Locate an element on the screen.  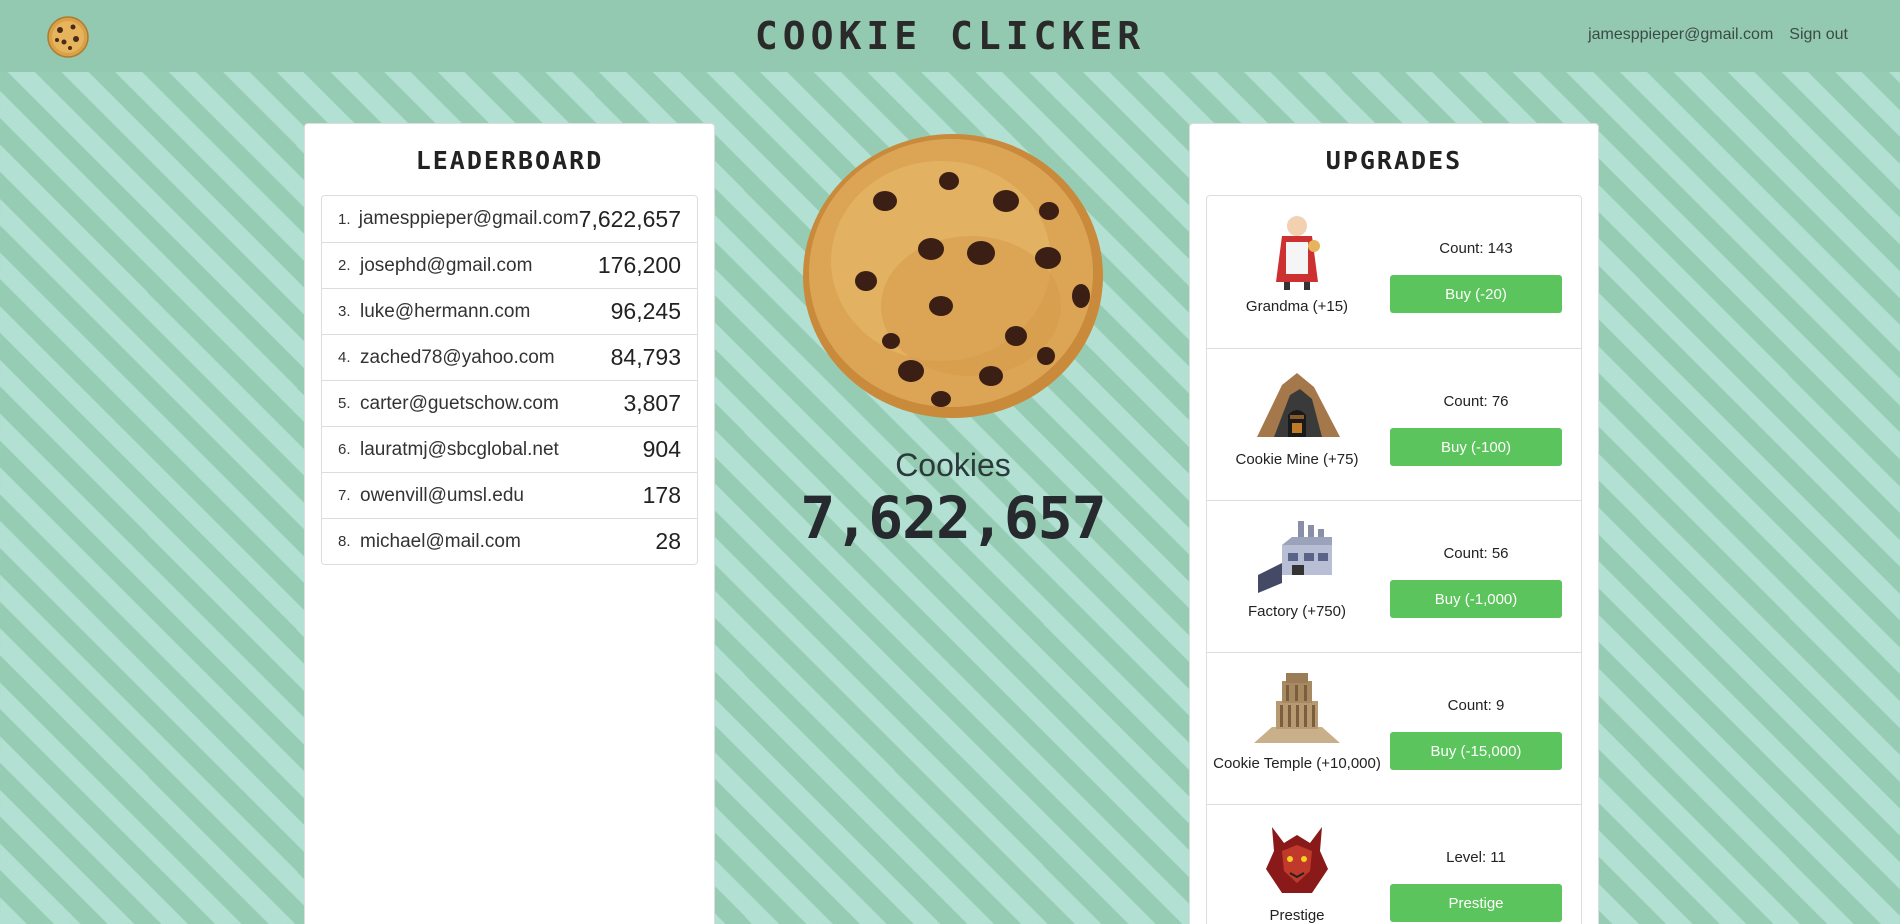
dragon-icon is located at coordinates (1297, 860).